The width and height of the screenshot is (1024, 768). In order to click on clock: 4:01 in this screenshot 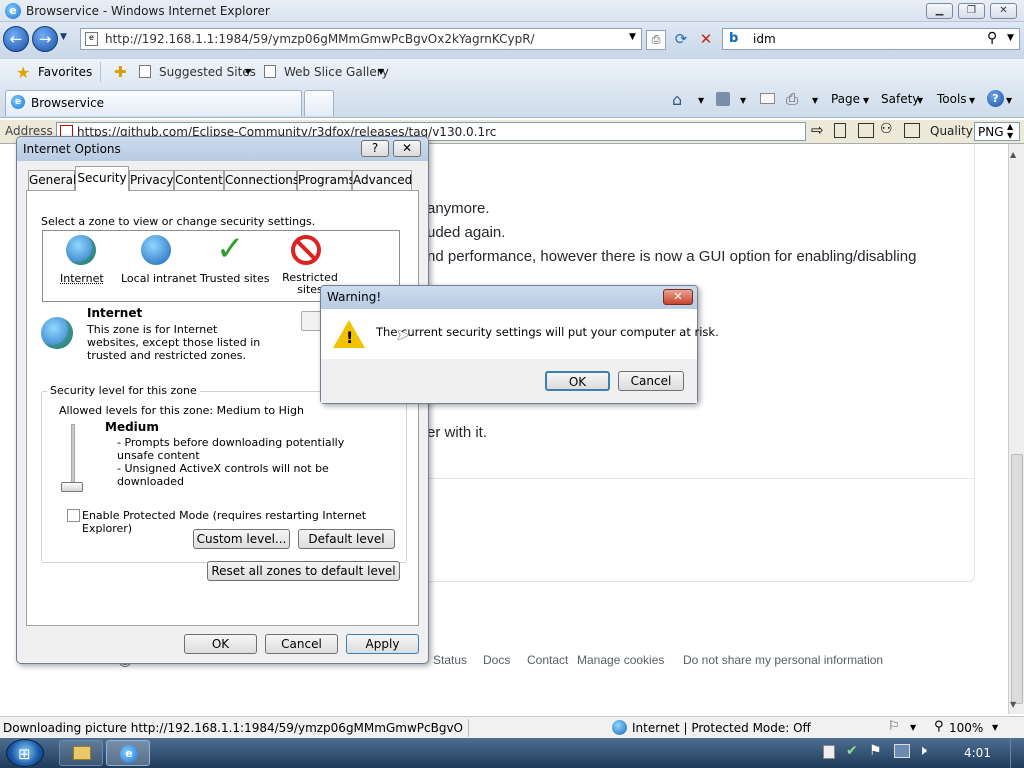, I will do `click(977, 753)`.